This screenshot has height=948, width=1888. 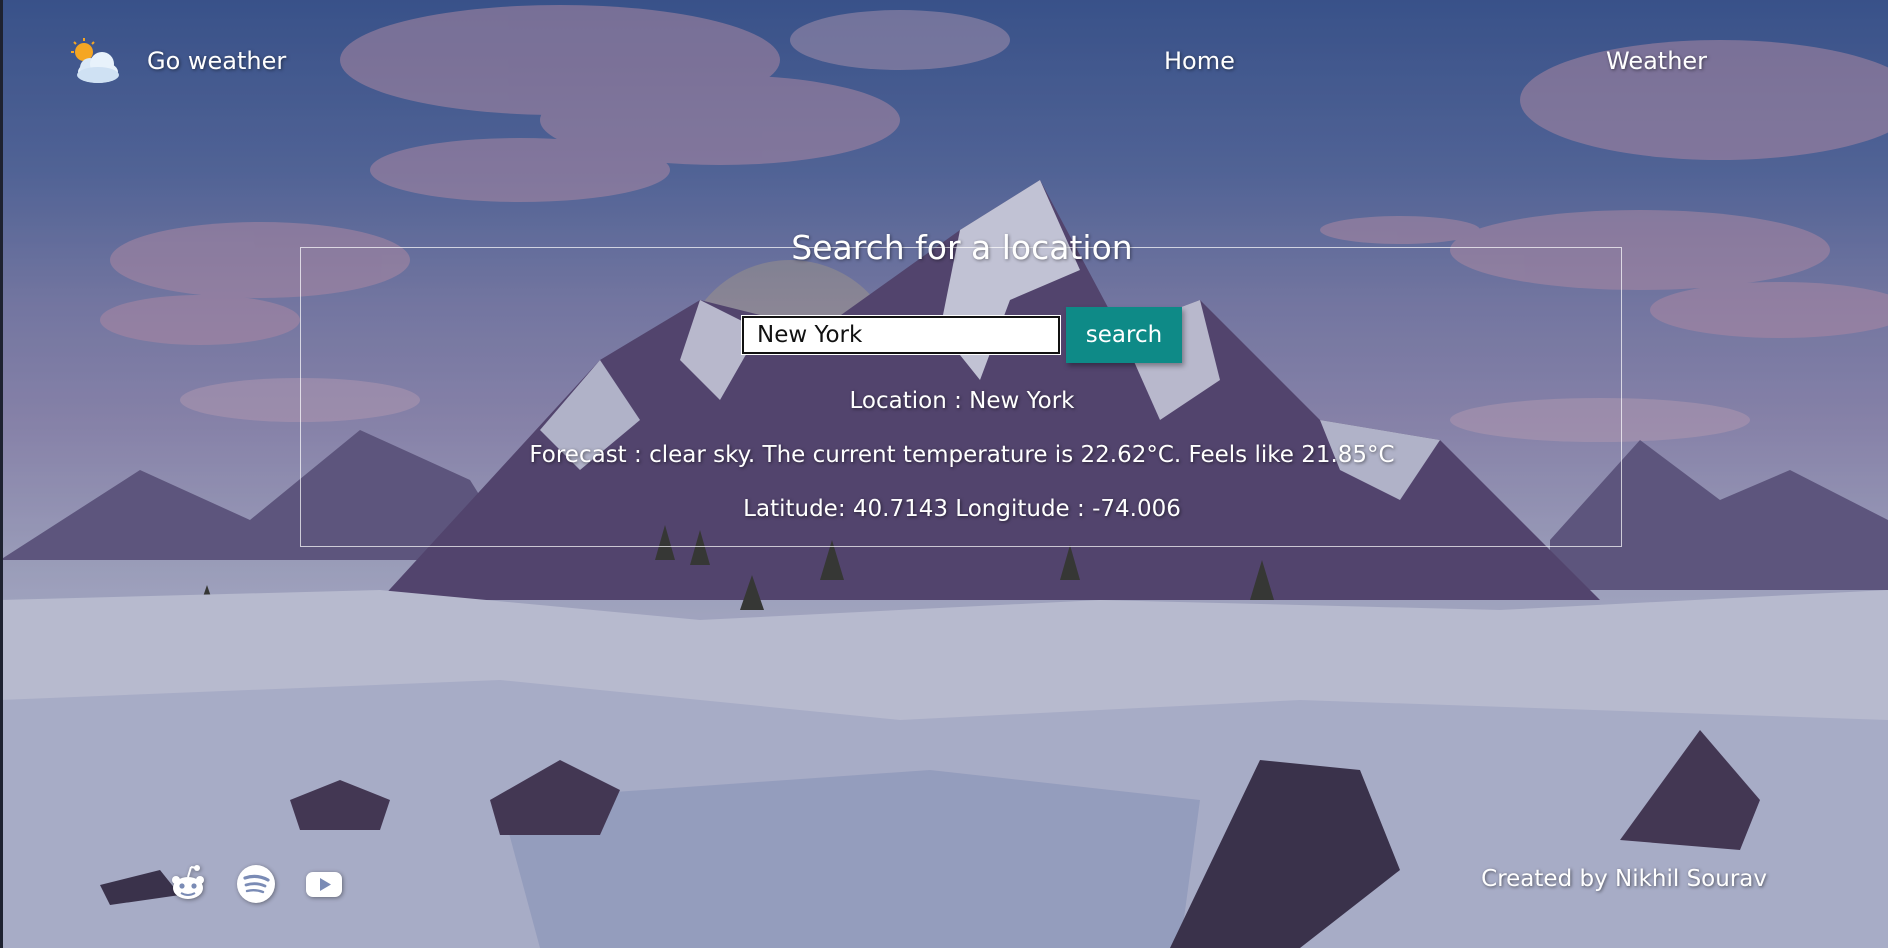 I want to click on search-button: search, so click(x=1124, y=335).